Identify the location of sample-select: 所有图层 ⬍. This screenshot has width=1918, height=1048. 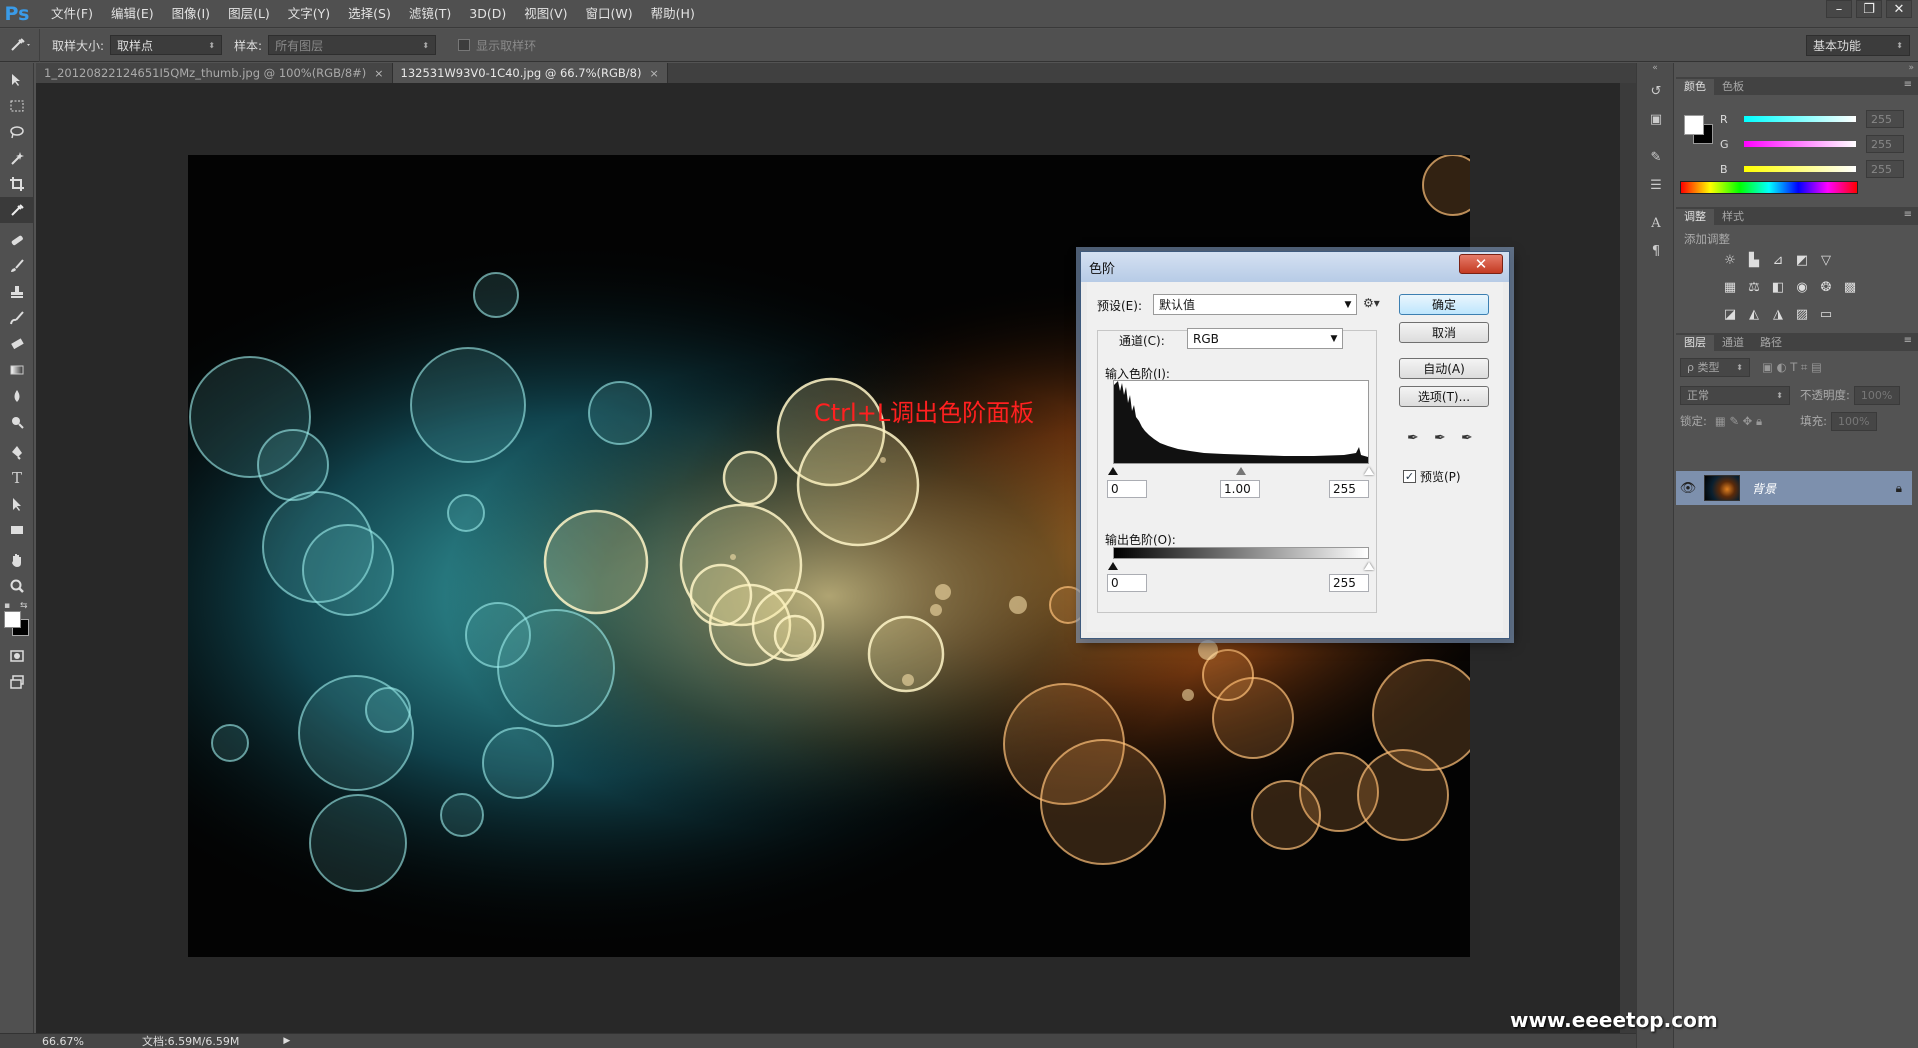
(352, 45).